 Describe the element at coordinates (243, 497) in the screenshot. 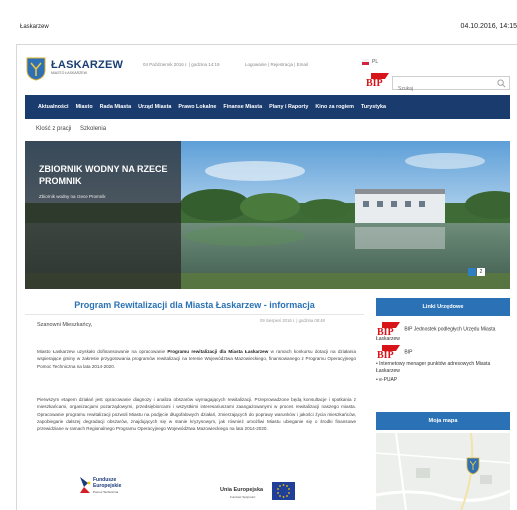

I see `eu-union-subtitle: Fundusz Spójności` at that location.